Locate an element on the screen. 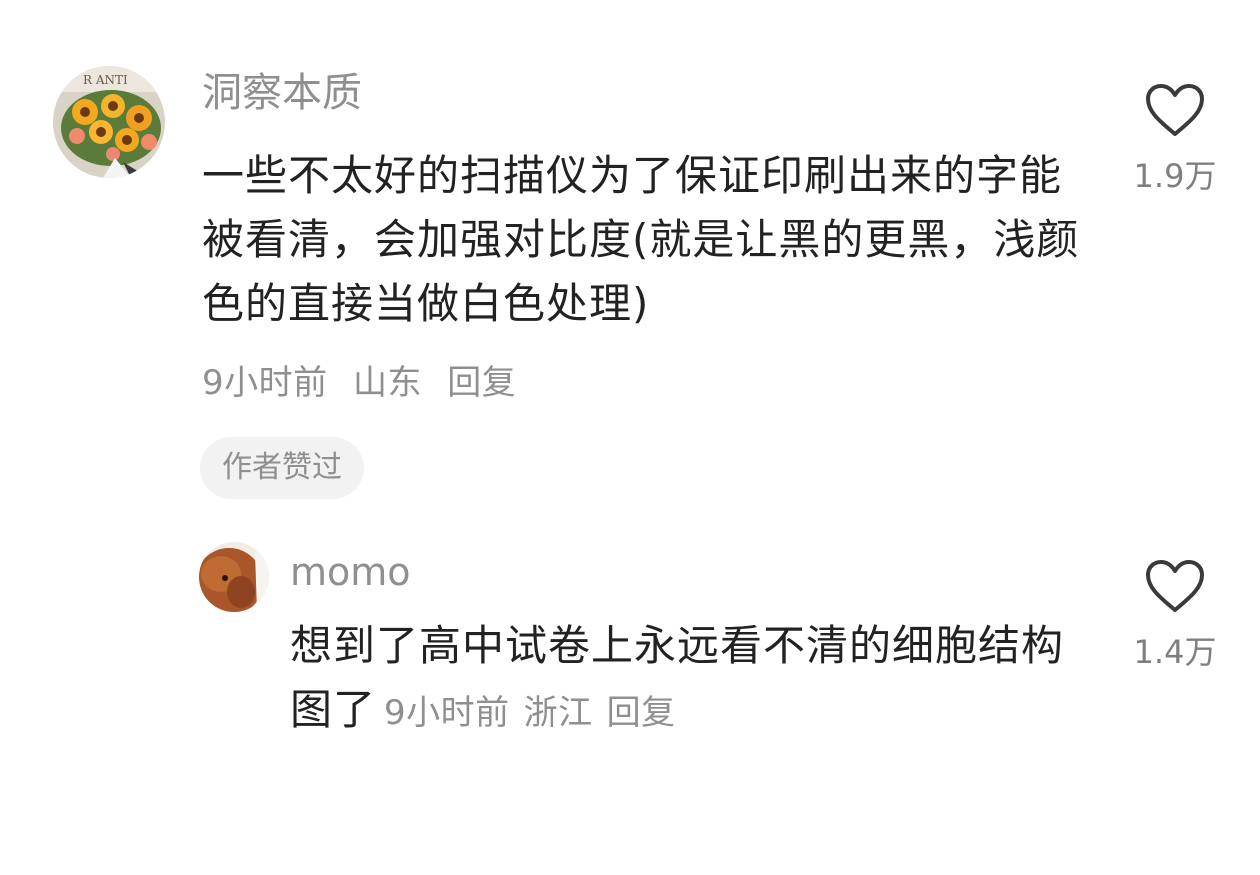  reply-text: 想到了高中试卷上永远看不清的细胞结构图了 9小时前 浙江 回复 is located at coordinates (685, 679).